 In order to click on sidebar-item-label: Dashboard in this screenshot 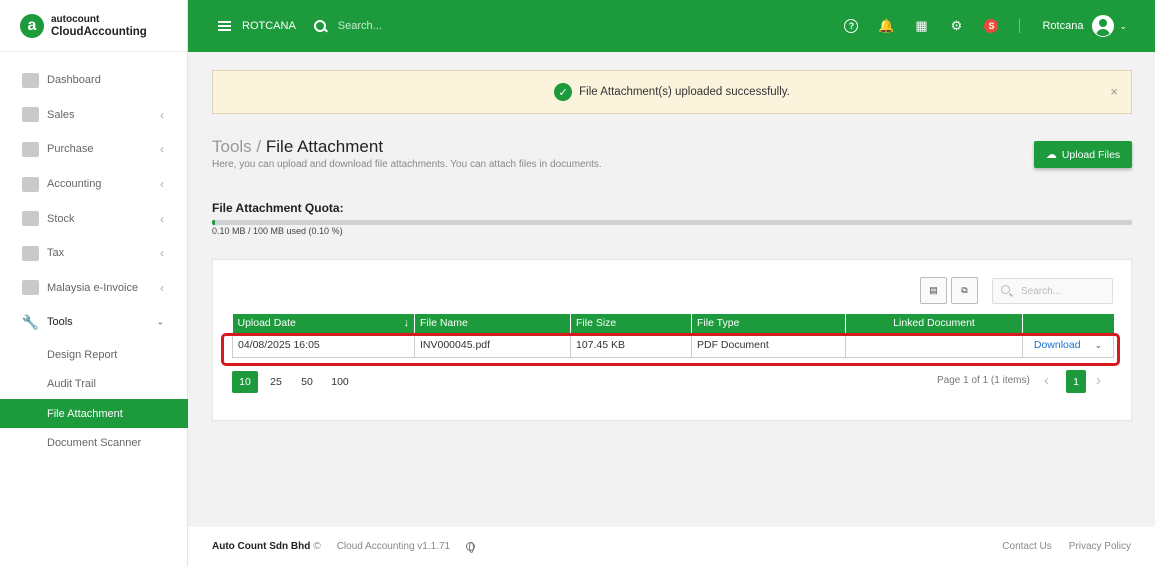, I will do `click(74, 80)`.